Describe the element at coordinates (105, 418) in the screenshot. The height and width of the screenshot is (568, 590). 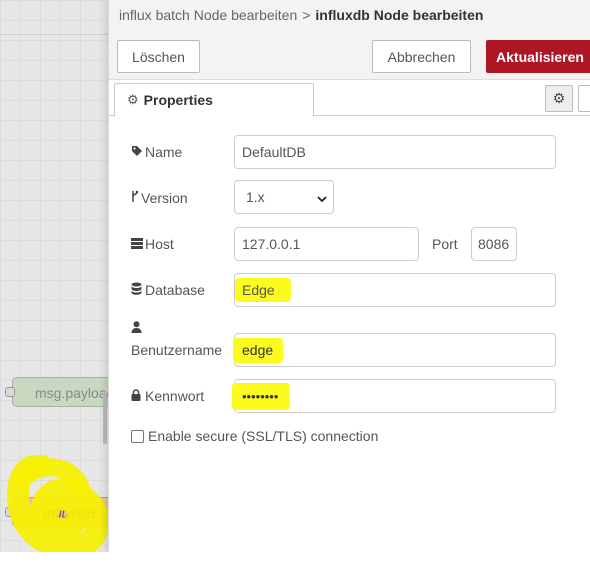
I see `canvas-scroll-handle` at that location.